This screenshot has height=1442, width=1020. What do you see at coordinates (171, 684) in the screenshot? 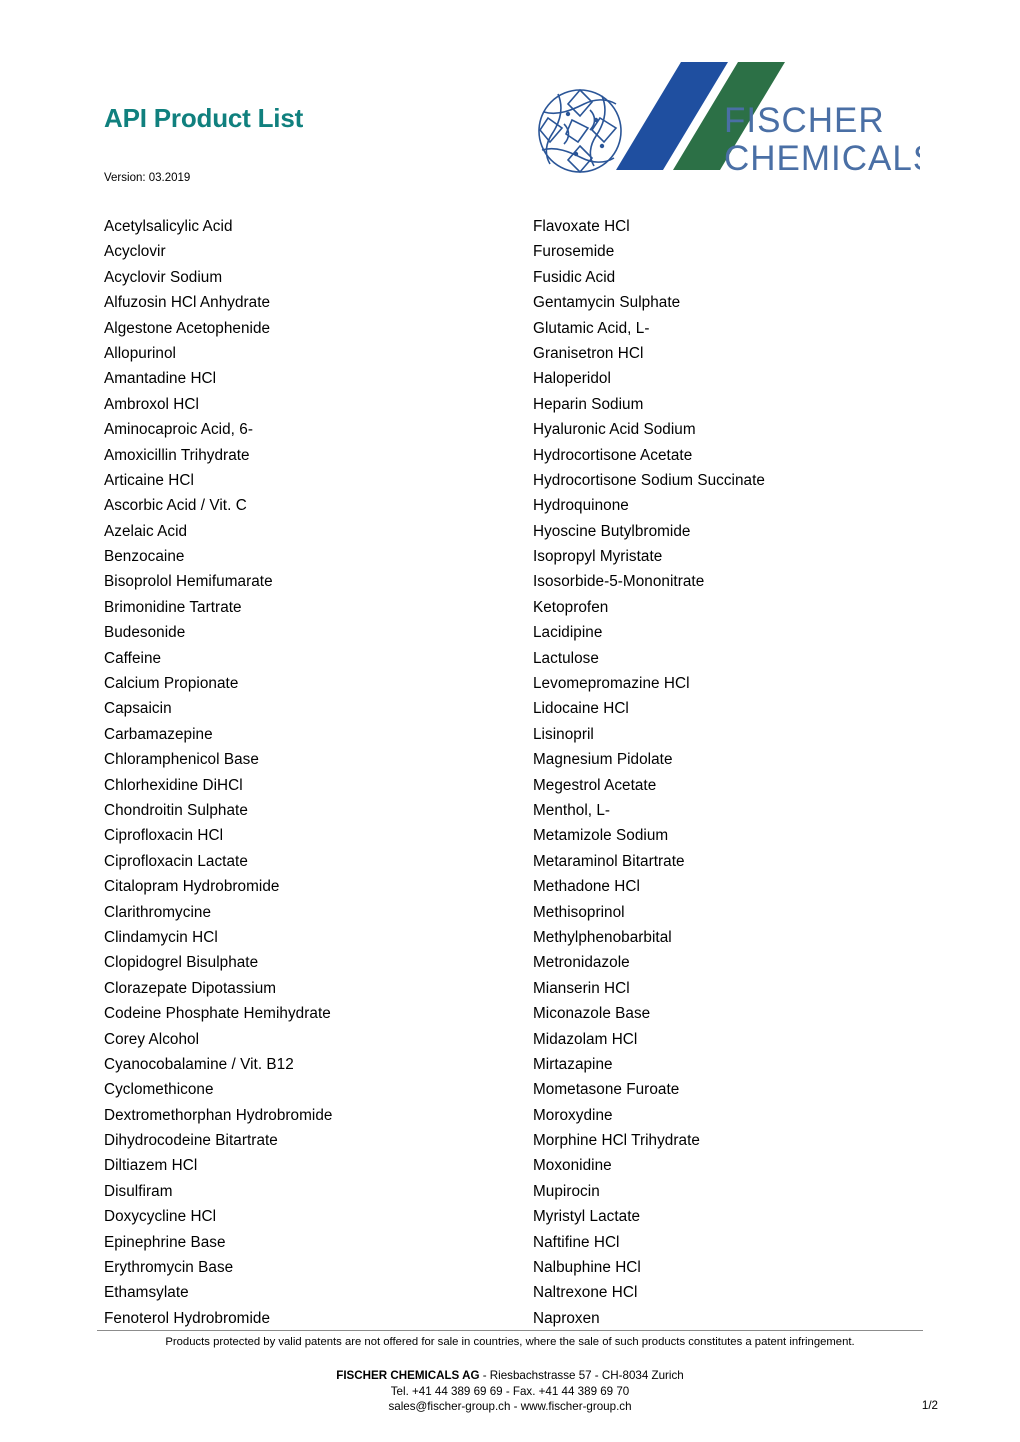
I see `product-list-item: Calcium Propionate` at bounding box center [171, 684].